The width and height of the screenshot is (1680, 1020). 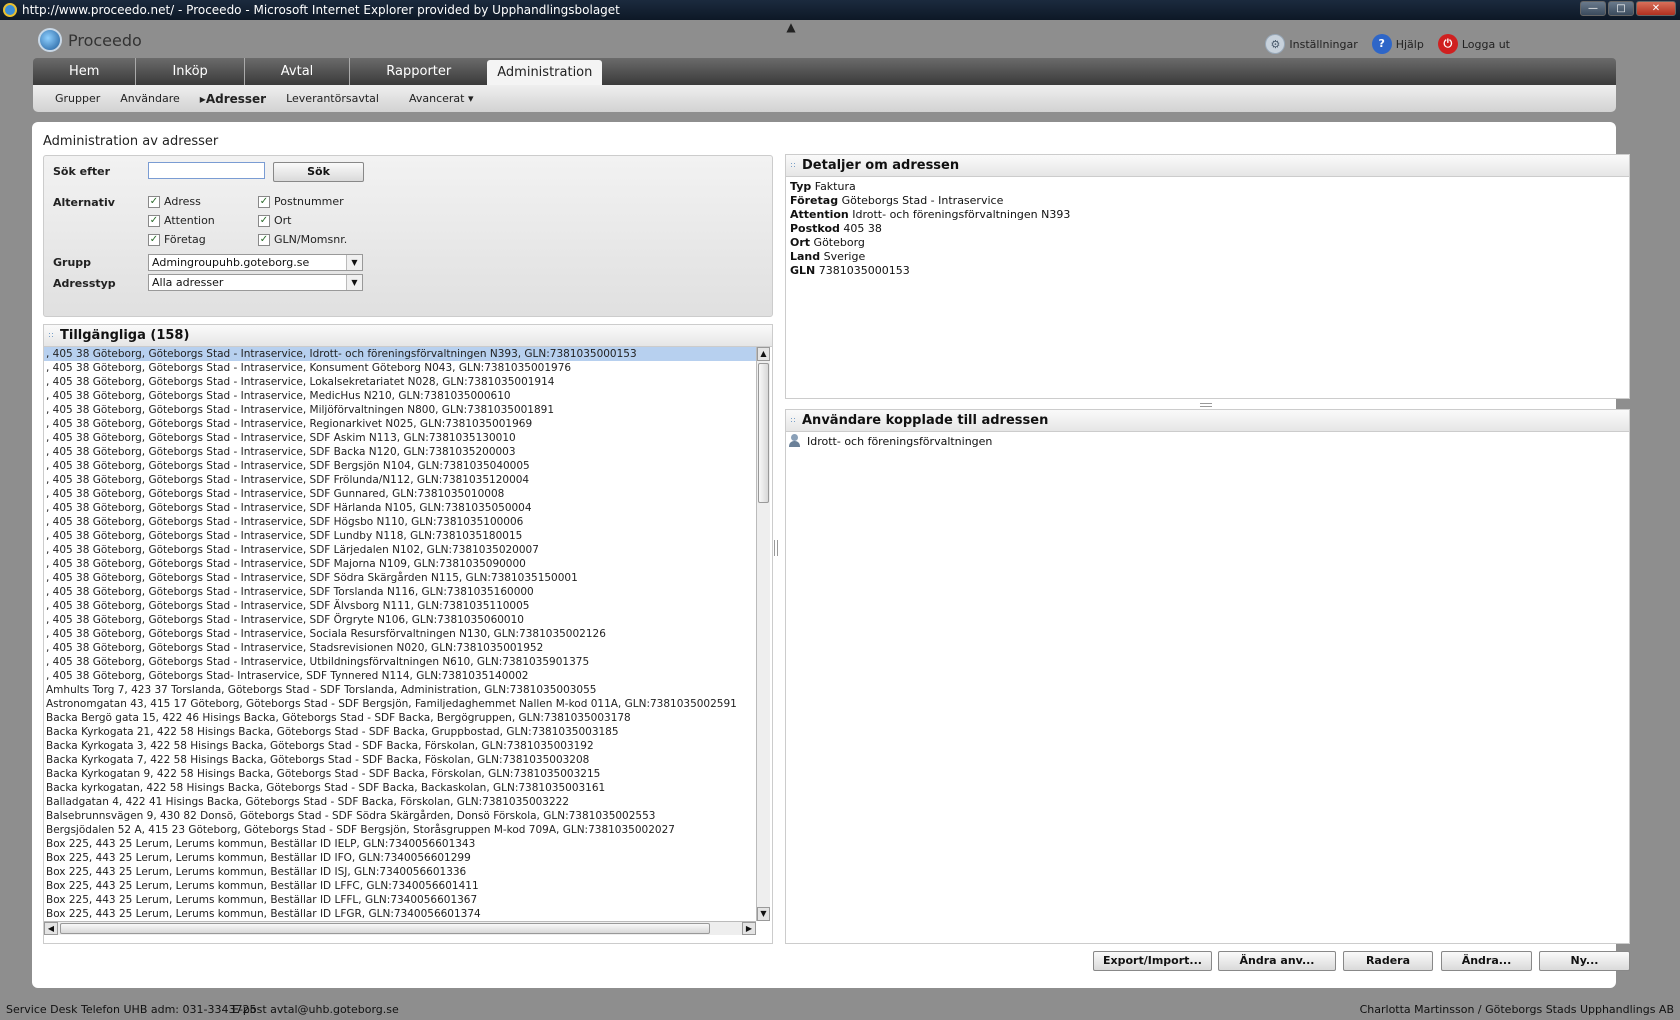 What do you see at coordinates (190, 71) in the screenshot?
I see `tab-inkop: Inköp` at bounding box center [190, 71].